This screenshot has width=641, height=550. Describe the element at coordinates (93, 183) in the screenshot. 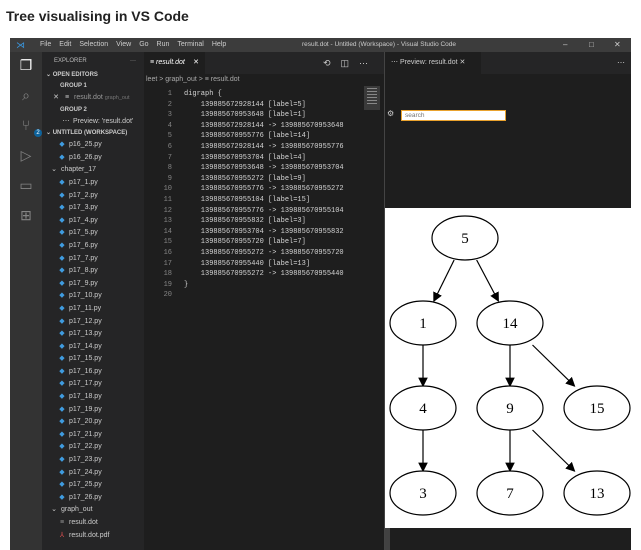

I see `file-item: ◆ p17_1.py` at that location.